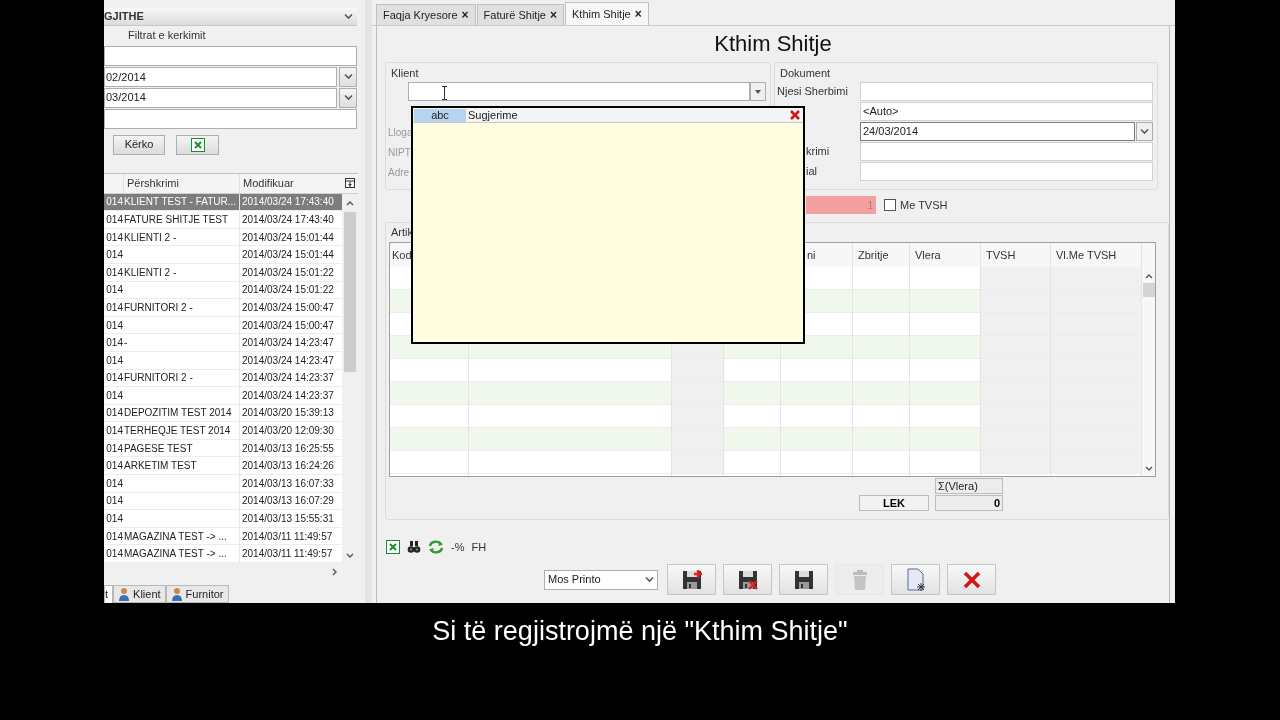 This screenshot has height=720, width=1280. What do you see at coordinates (997, 131) in the screenshot?
I see `date-field: 24/03/2014` at bounding box center [997, 131].